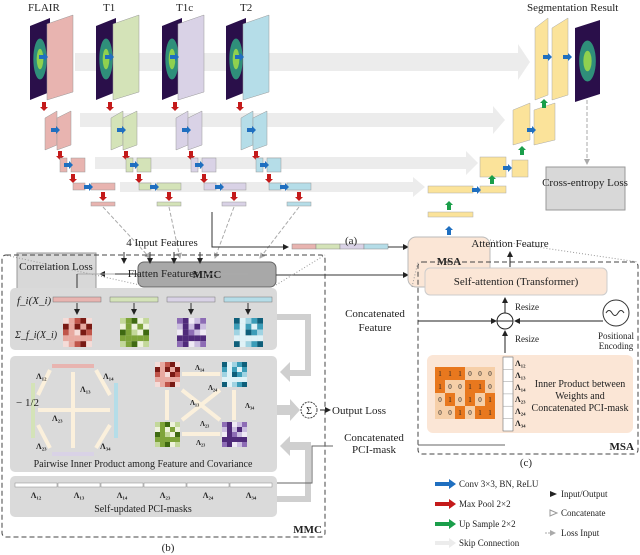 This screenshot has height=555, width=640. Describe the element at coordinates (622, 447) in the screenshot. I see `msa-panel-title: MSA` at that location.